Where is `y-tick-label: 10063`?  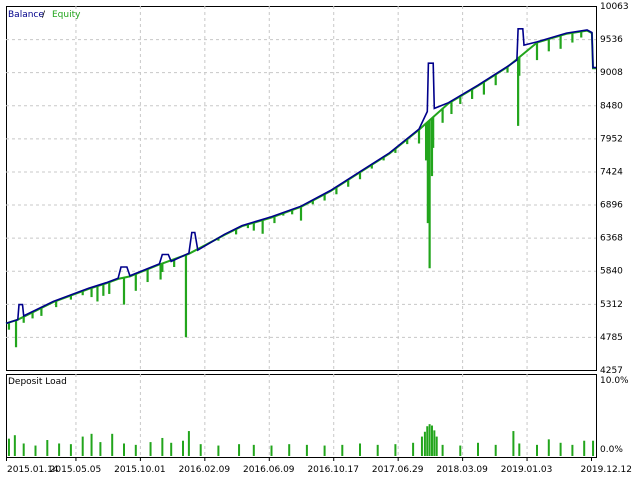 y-tick-label: 10063 is located at coordinates (614, 7).